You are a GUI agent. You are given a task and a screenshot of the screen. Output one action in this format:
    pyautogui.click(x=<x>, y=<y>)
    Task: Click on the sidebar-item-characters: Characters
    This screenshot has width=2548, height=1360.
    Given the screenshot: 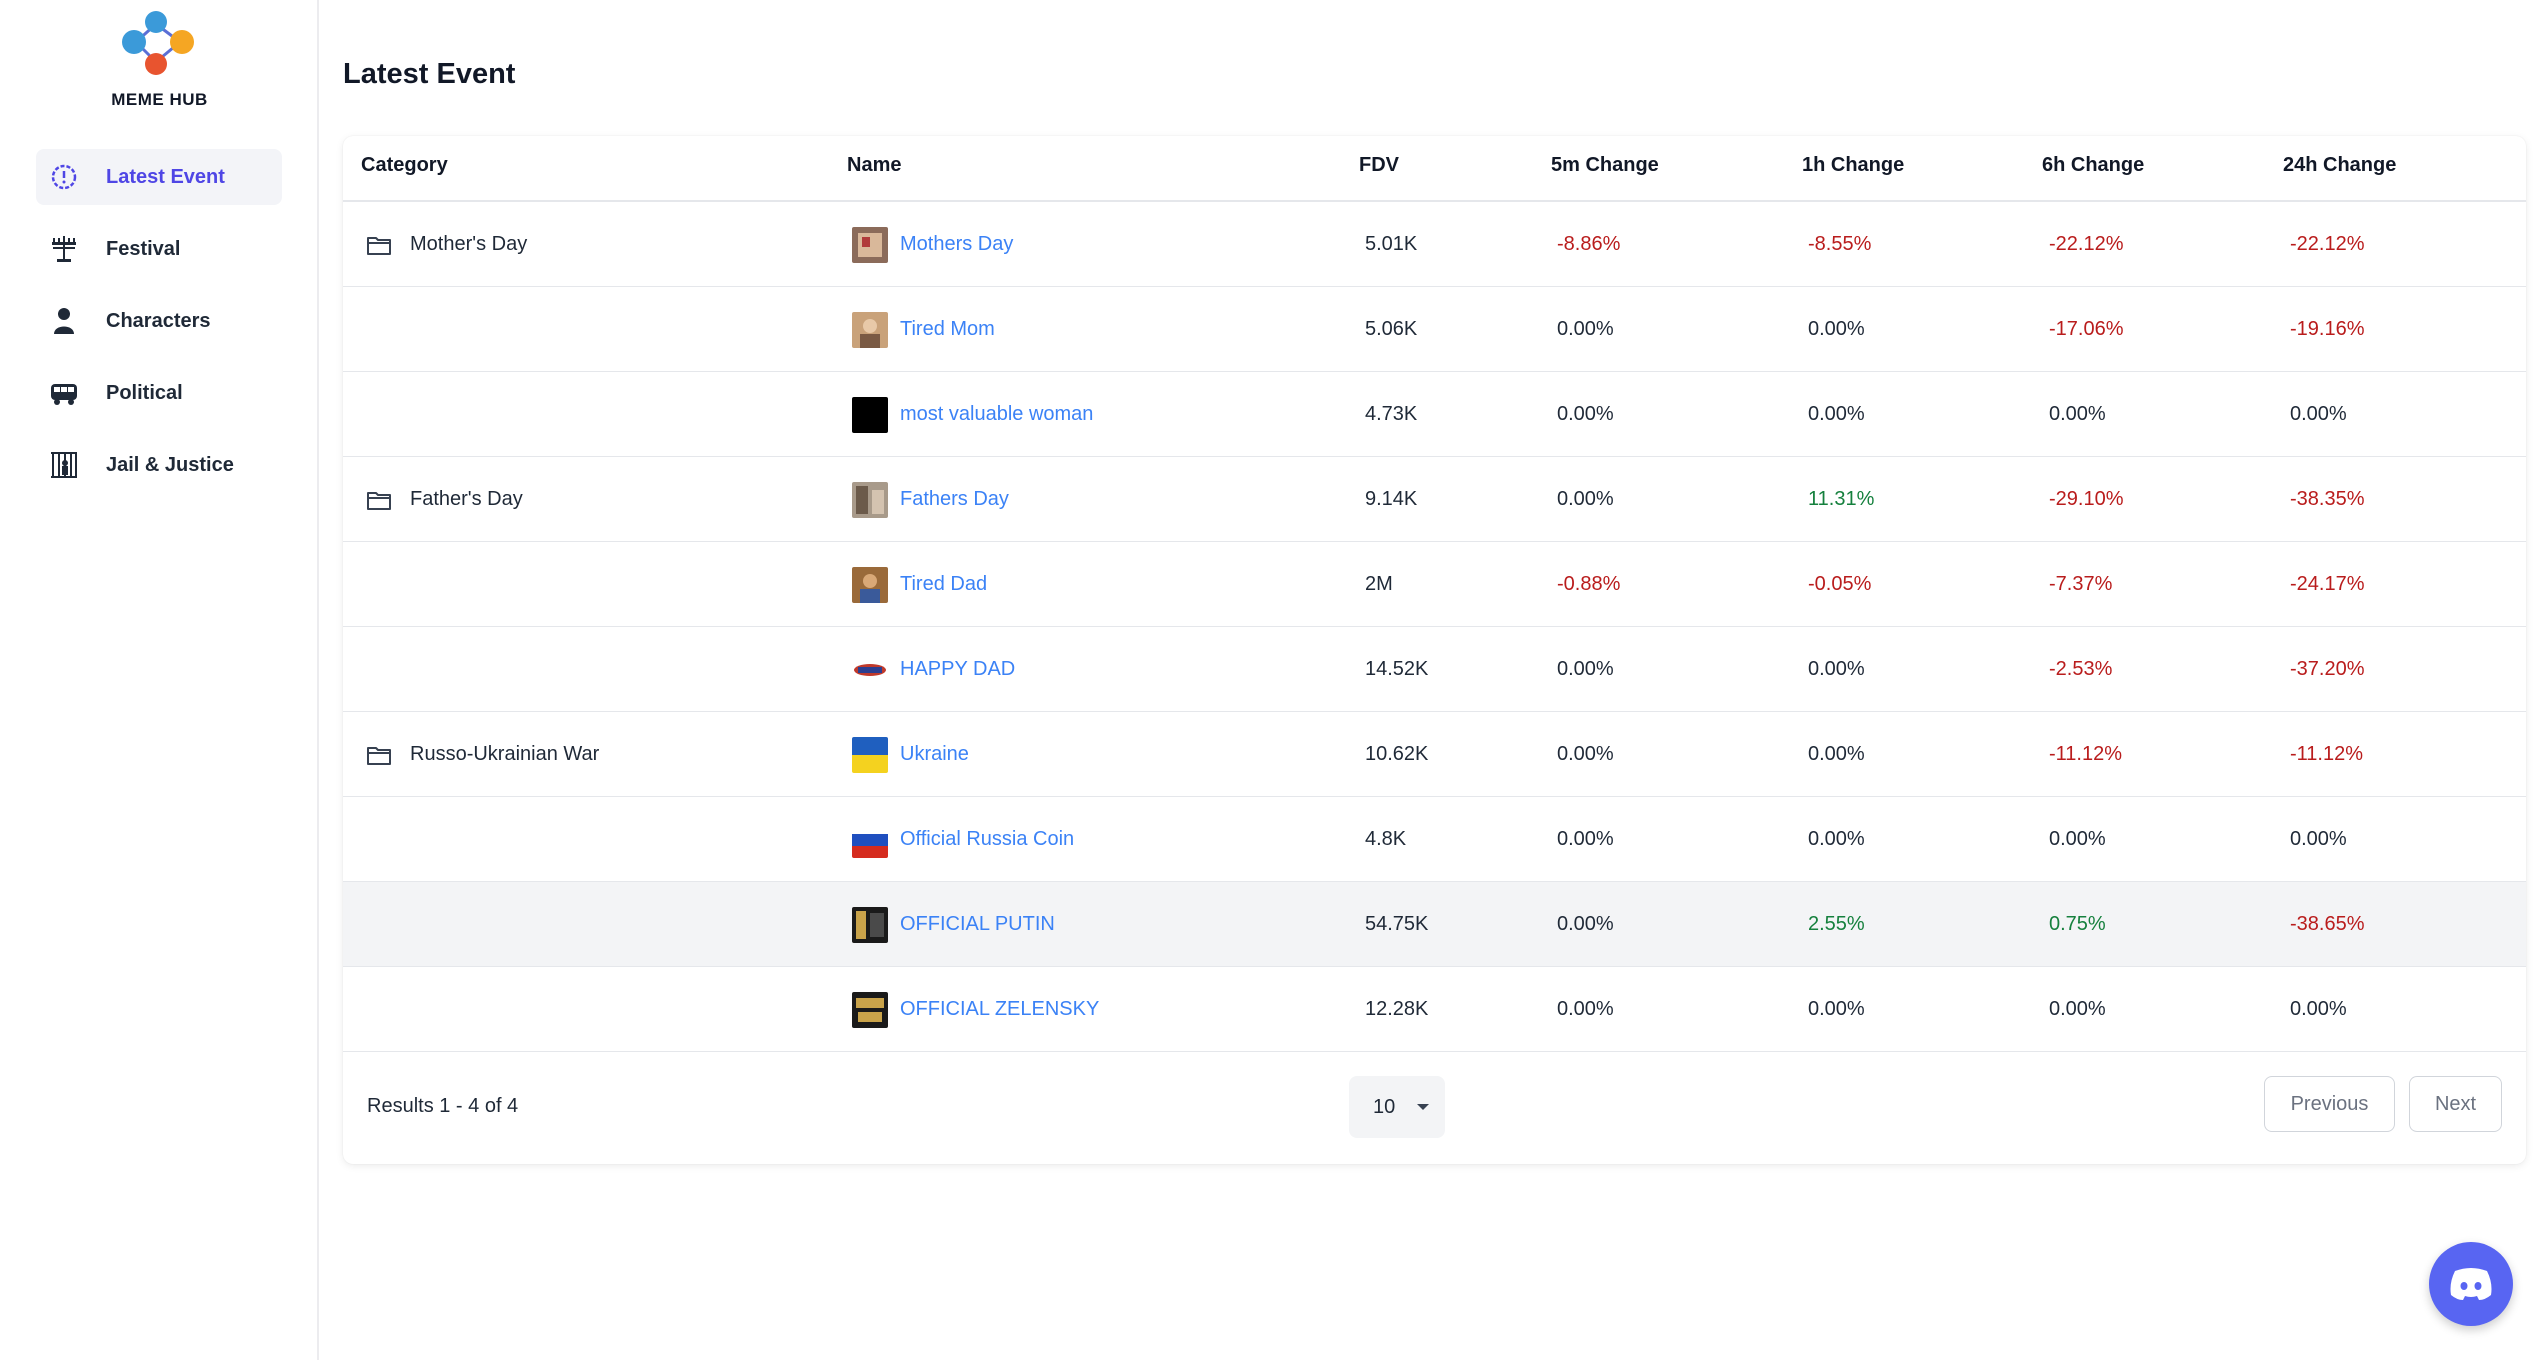 What is the action you would take?
    pyautogui.click(x=159, y=321)
    